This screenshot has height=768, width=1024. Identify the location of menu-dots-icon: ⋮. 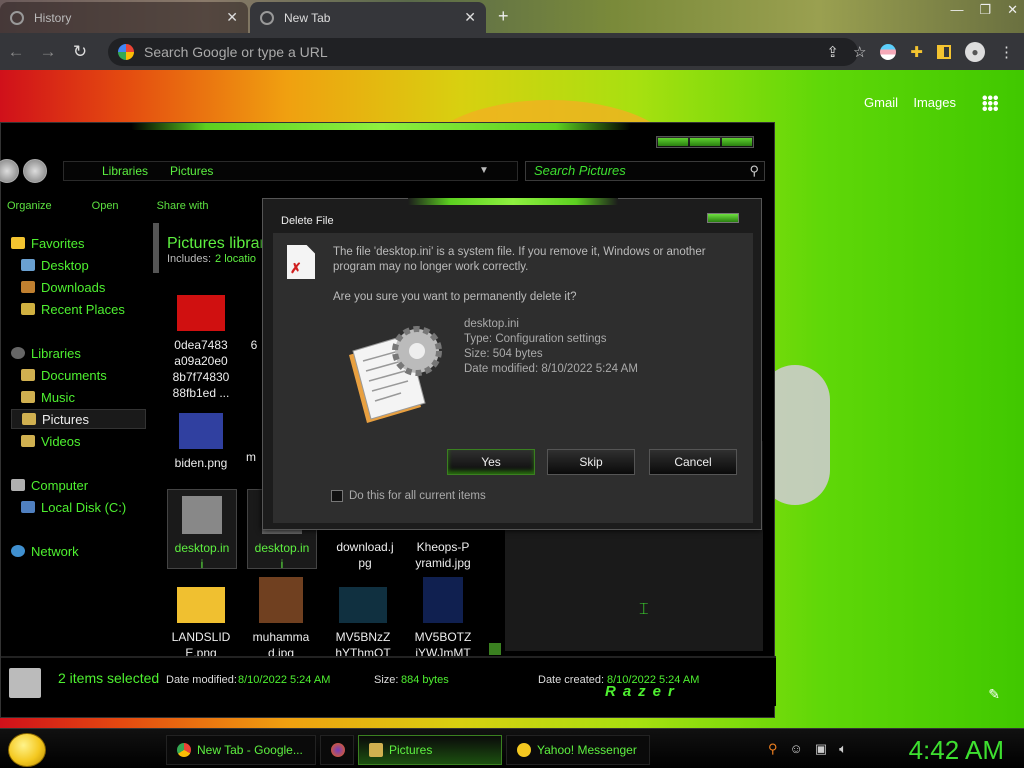
(1006, 52).